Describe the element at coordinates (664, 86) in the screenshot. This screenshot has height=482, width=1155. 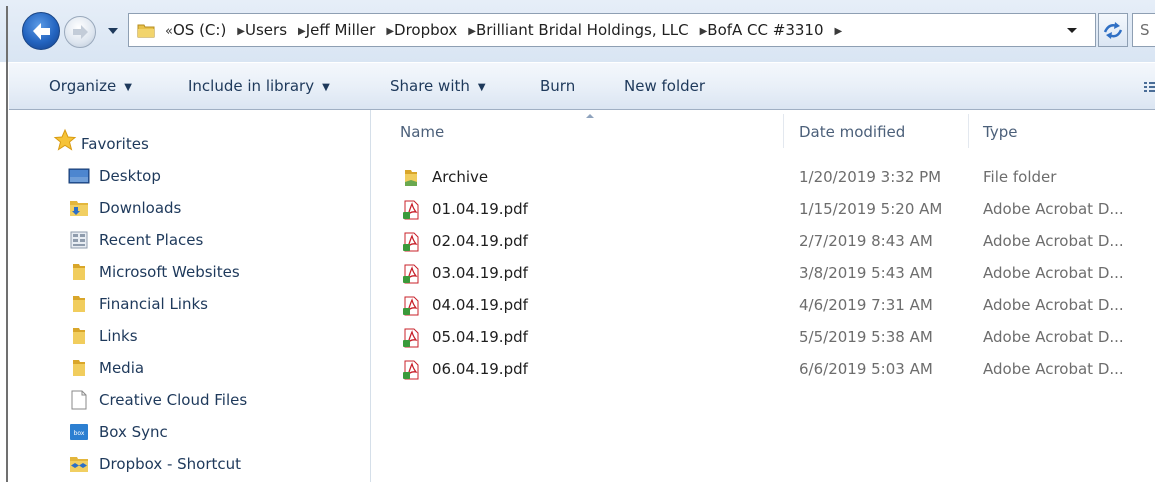
I see `new-folder-button: New folder` at that location.